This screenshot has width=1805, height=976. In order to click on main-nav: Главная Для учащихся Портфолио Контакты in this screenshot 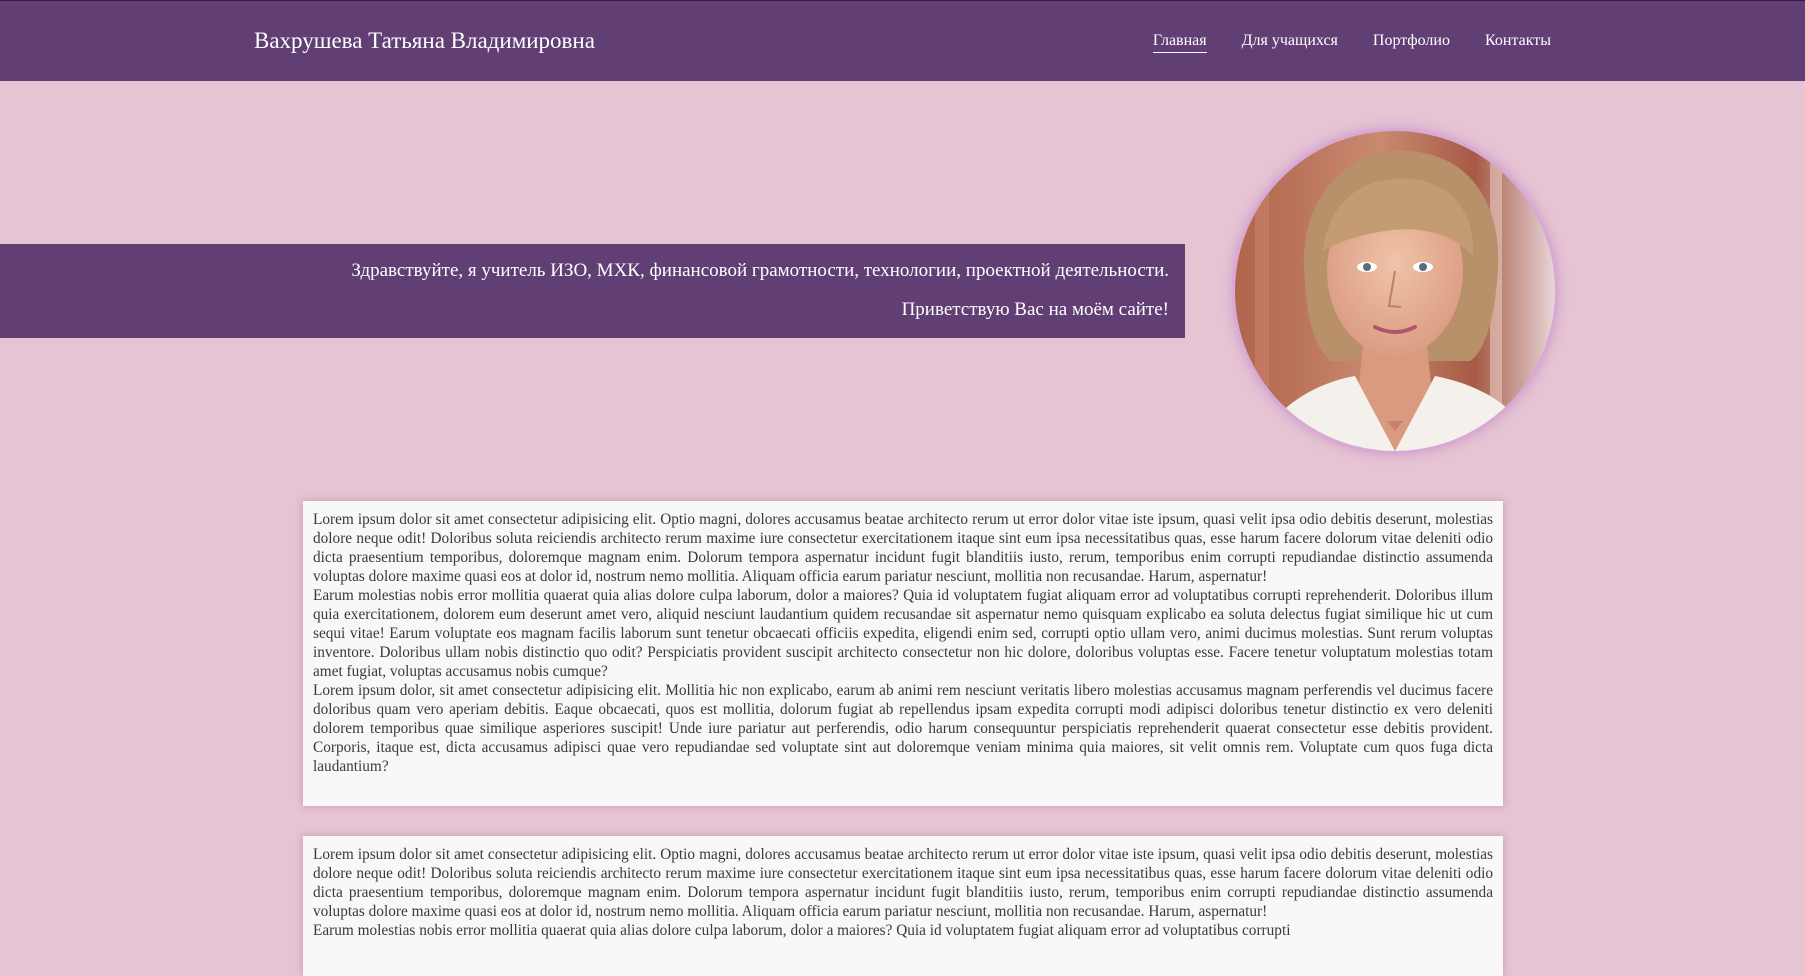, I will do `click(1351, 42)`.